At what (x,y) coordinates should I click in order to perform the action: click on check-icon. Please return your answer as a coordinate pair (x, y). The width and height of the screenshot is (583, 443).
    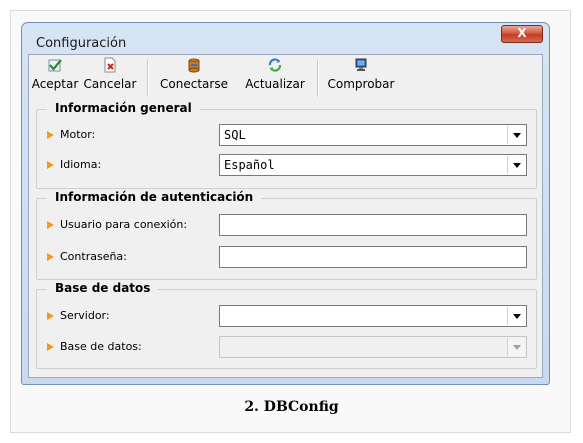
    Looking at the image, I should click on (55, 65).